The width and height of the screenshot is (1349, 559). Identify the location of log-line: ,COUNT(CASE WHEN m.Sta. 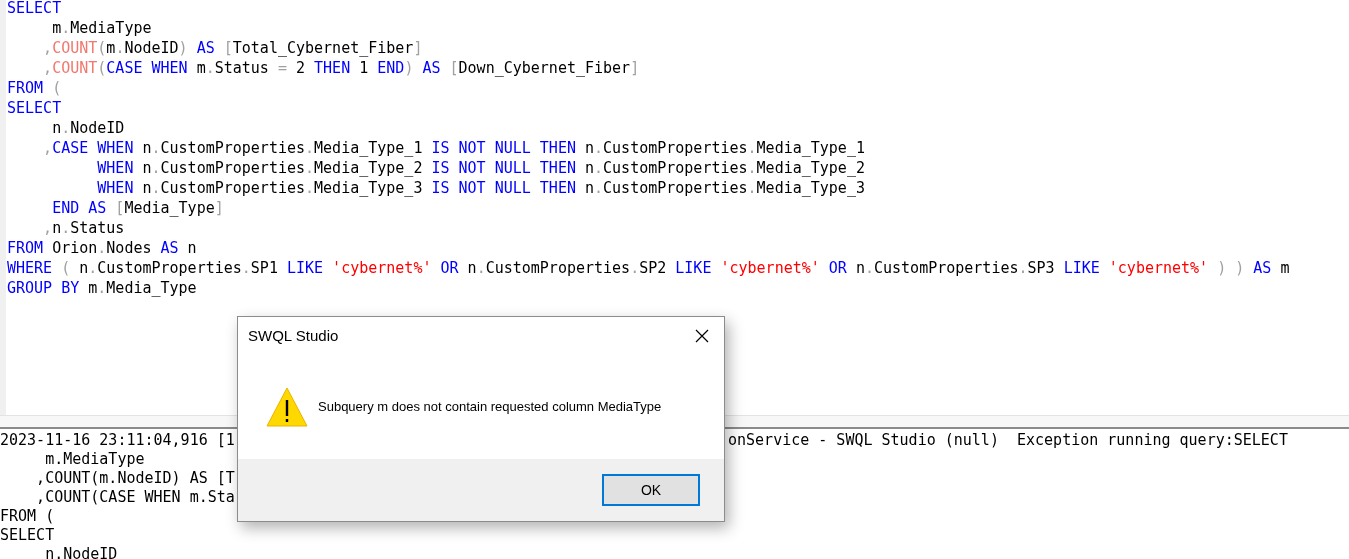
(135, 497).